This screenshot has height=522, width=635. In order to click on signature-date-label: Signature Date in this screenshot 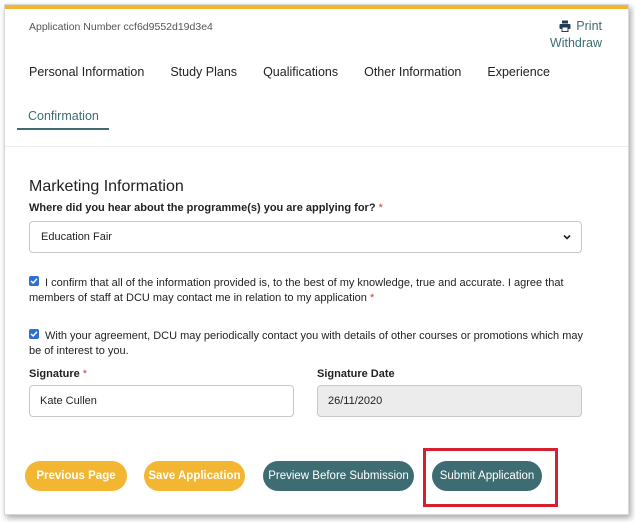, I will do `click(356, 374)`.